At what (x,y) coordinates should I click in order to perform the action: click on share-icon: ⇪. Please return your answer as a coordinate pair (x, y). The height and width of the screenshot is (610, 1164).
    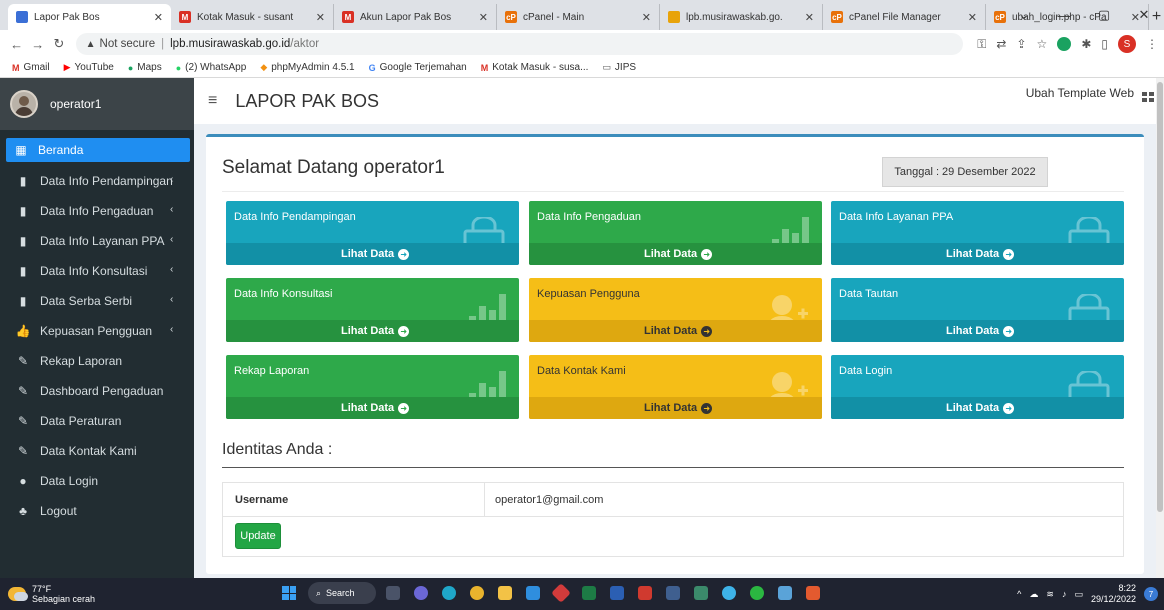
    Looking at the image, I should click on (1021, 44).